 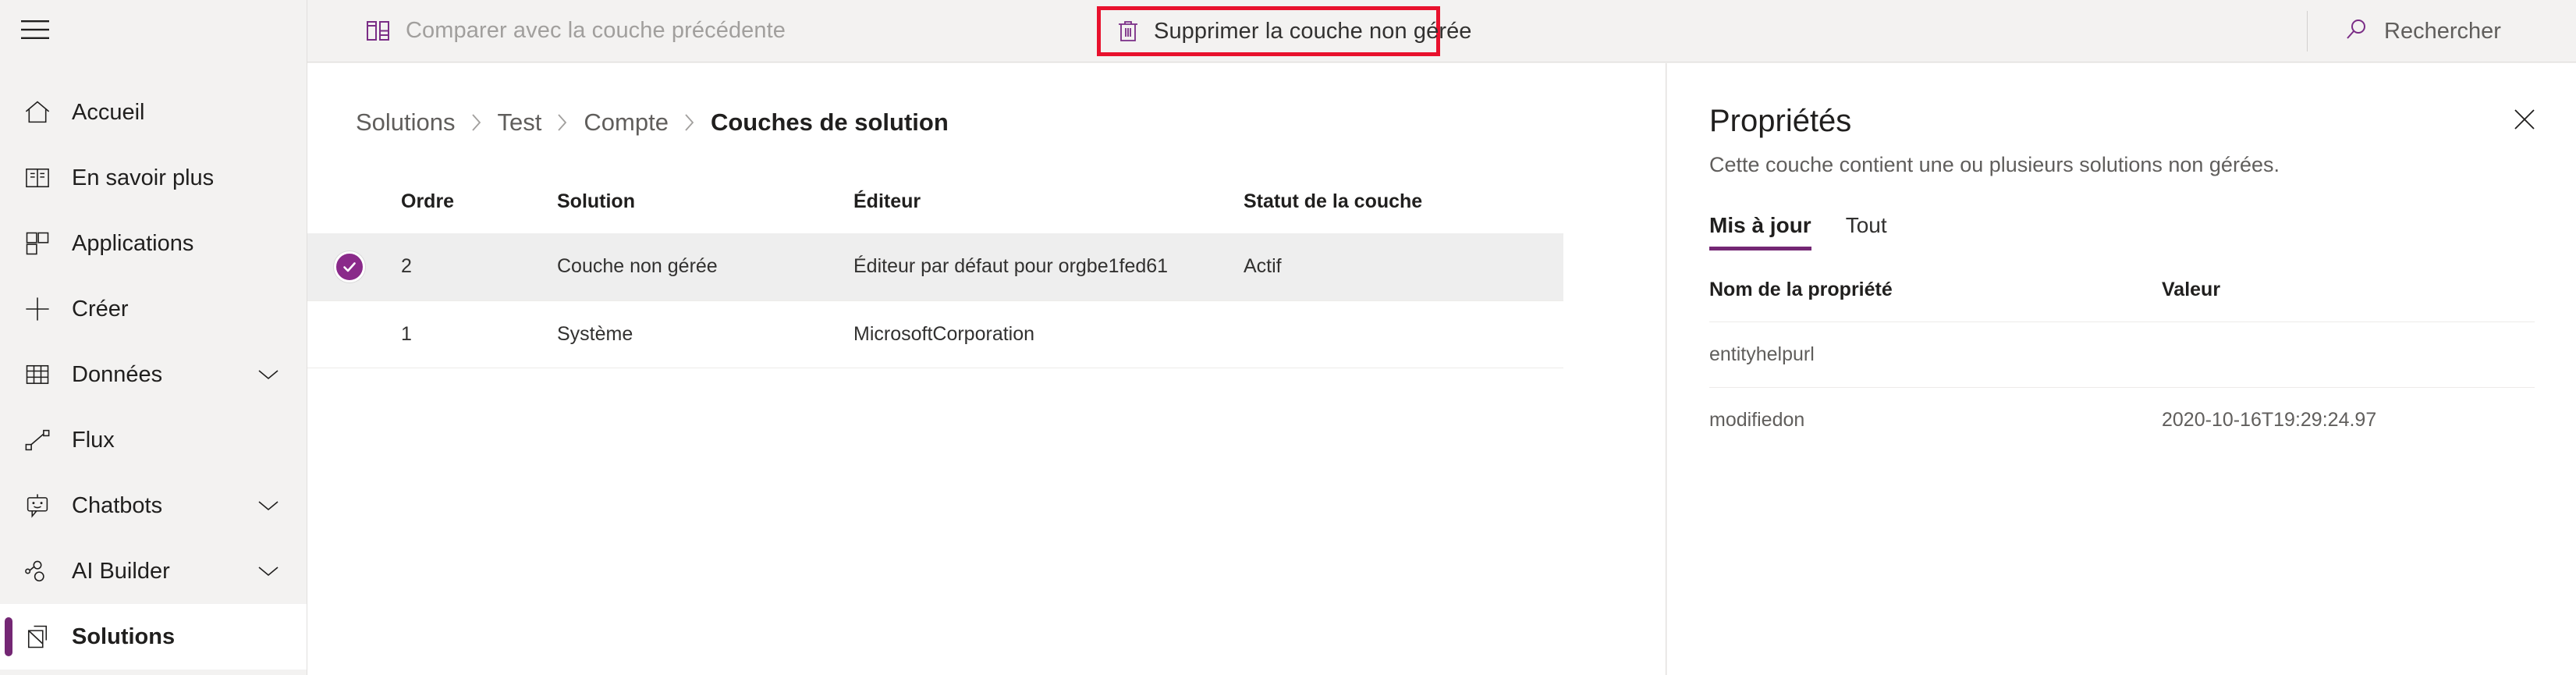 What do you see at coordinates (349, 266) in the screenshot?
I see `checkmark-icon` at bounding box center [349, 266].